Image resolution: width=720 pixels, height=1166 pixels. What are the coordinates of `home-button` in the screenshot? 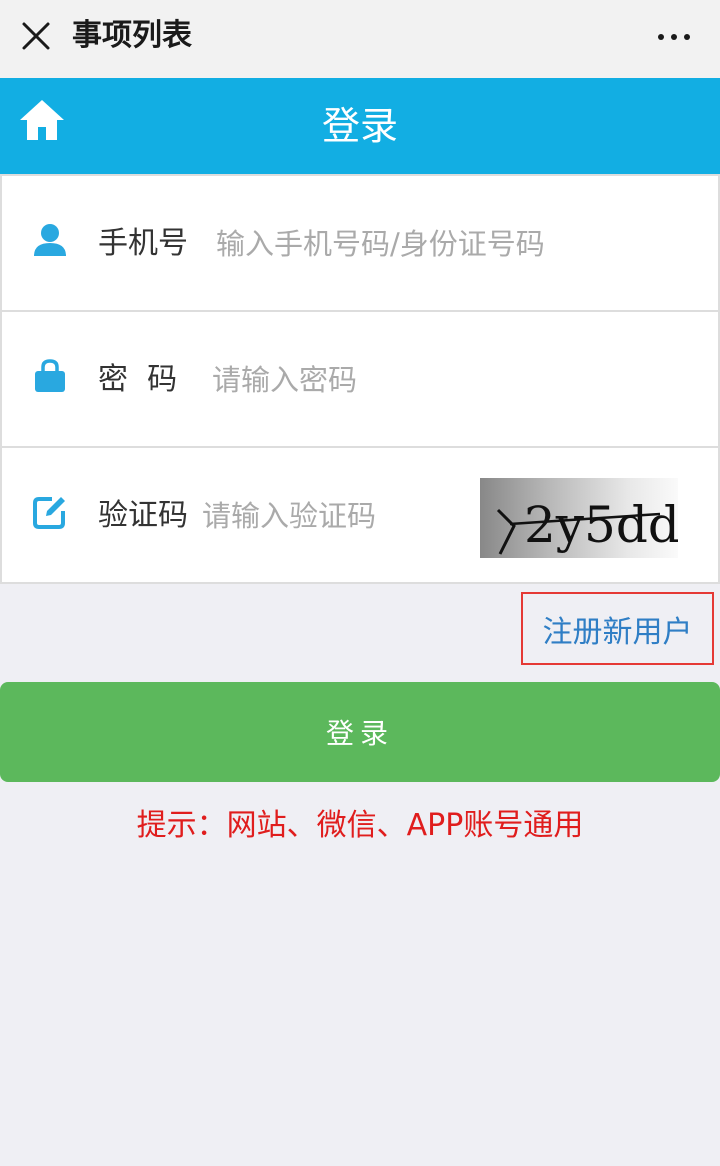 It's located at (42, 120).